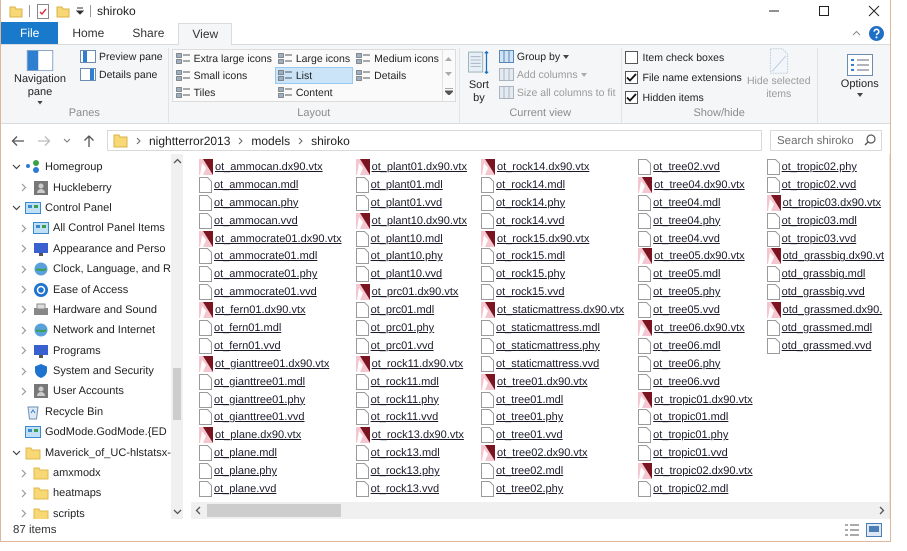  Describe the element at coordinates (272, 364) in the screenshot. I see `file-name: ot_gianttree01.dx90.vtx` at that location.